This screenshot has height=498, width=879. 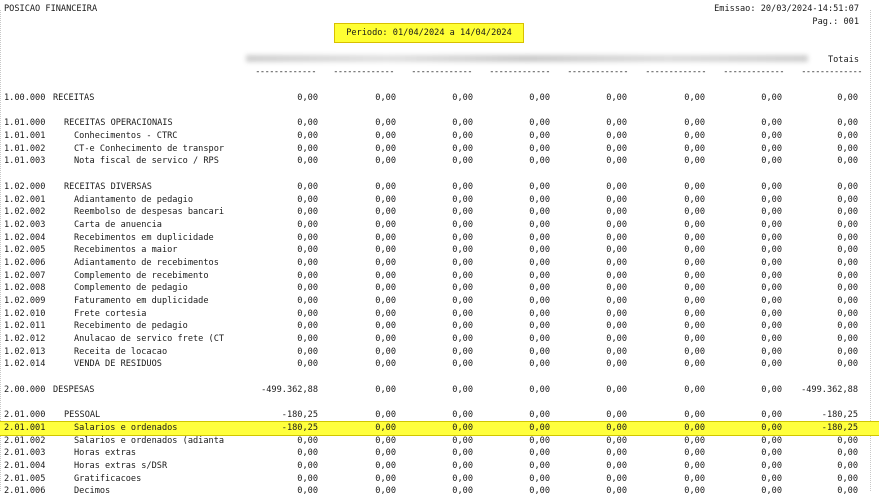 What do you see at coordinates (126, 136) in the screenshot?
I see `account-description: Conhecimentos - CTRC` at bounding box center [126, 136].